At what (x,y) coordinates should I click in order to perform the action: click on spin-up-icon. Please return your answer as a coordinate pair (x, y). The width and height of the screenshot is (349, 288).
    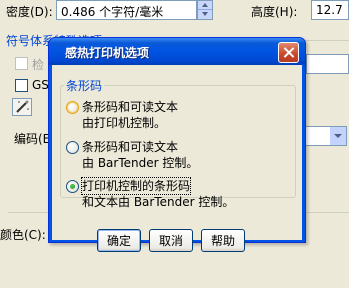
    Looking at the image, I should click on (205, 5).